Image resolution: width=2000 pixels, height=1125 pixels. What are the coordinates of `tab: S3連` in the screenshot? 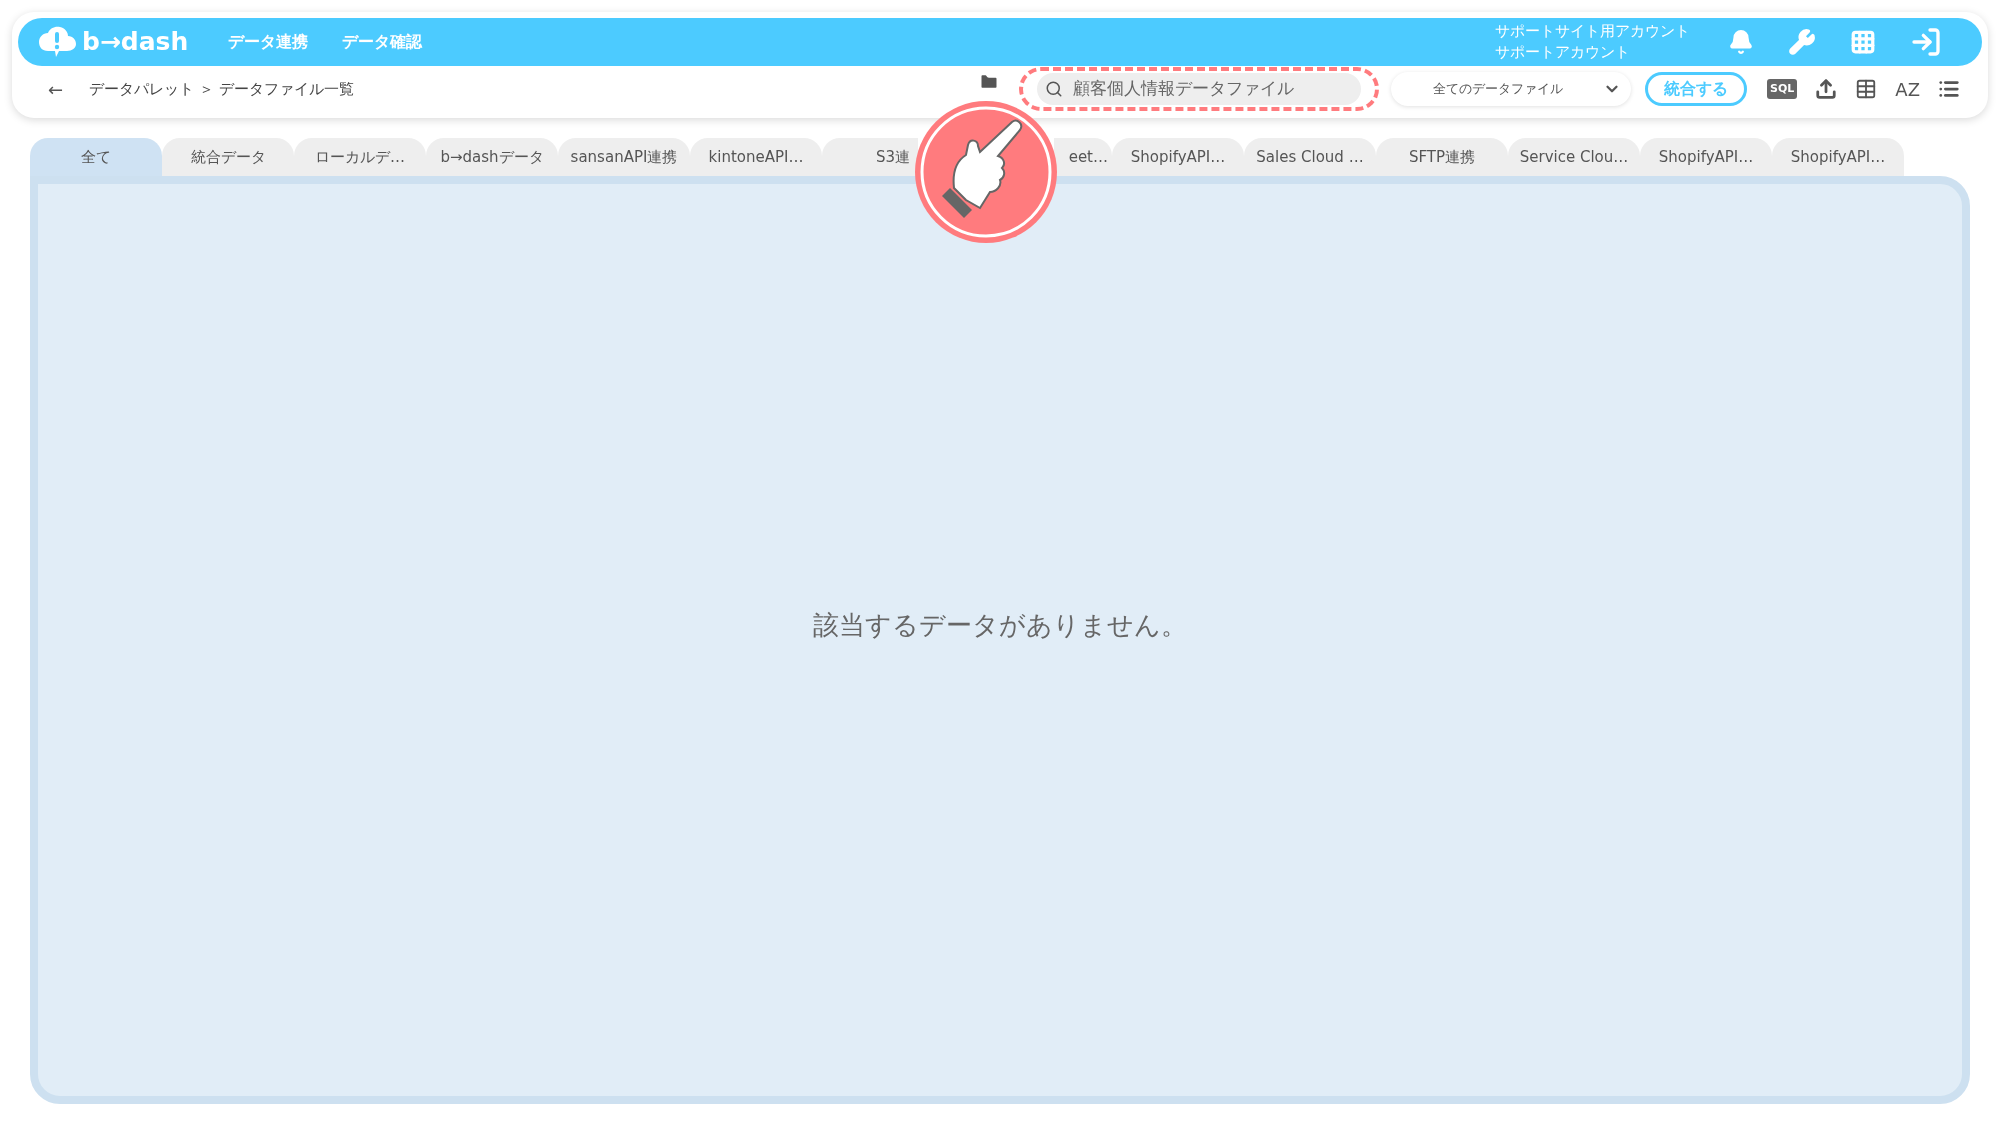 It's located at (870, 157).